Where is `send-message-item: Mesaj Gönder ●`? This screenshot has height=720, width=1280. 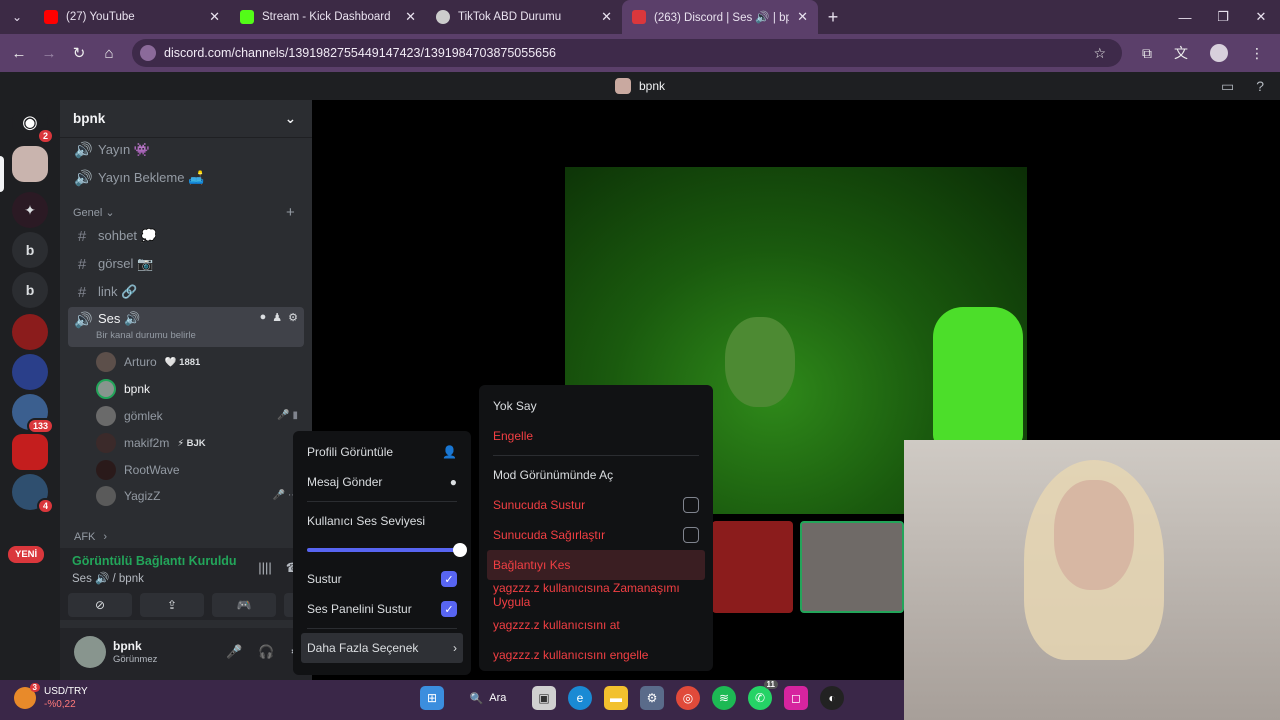 send-message-item: Mesaj Gönder ● is located at coordinates (382, 482).